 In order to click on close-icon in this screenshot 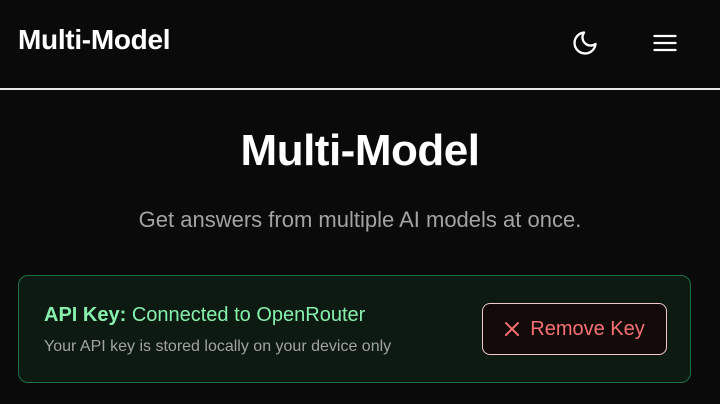, I will do `click(512, 329)`.